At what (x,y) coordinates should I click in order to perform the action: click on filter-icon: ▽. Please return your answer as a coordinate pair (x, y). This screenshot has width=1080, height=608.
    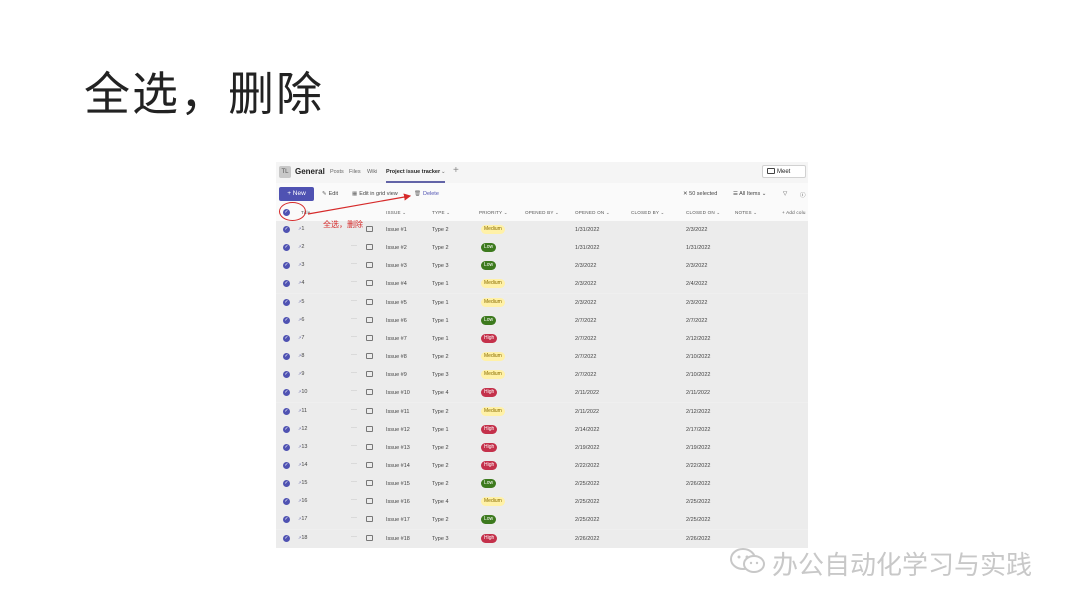
    Looking at the image, I should click on (785, 194).